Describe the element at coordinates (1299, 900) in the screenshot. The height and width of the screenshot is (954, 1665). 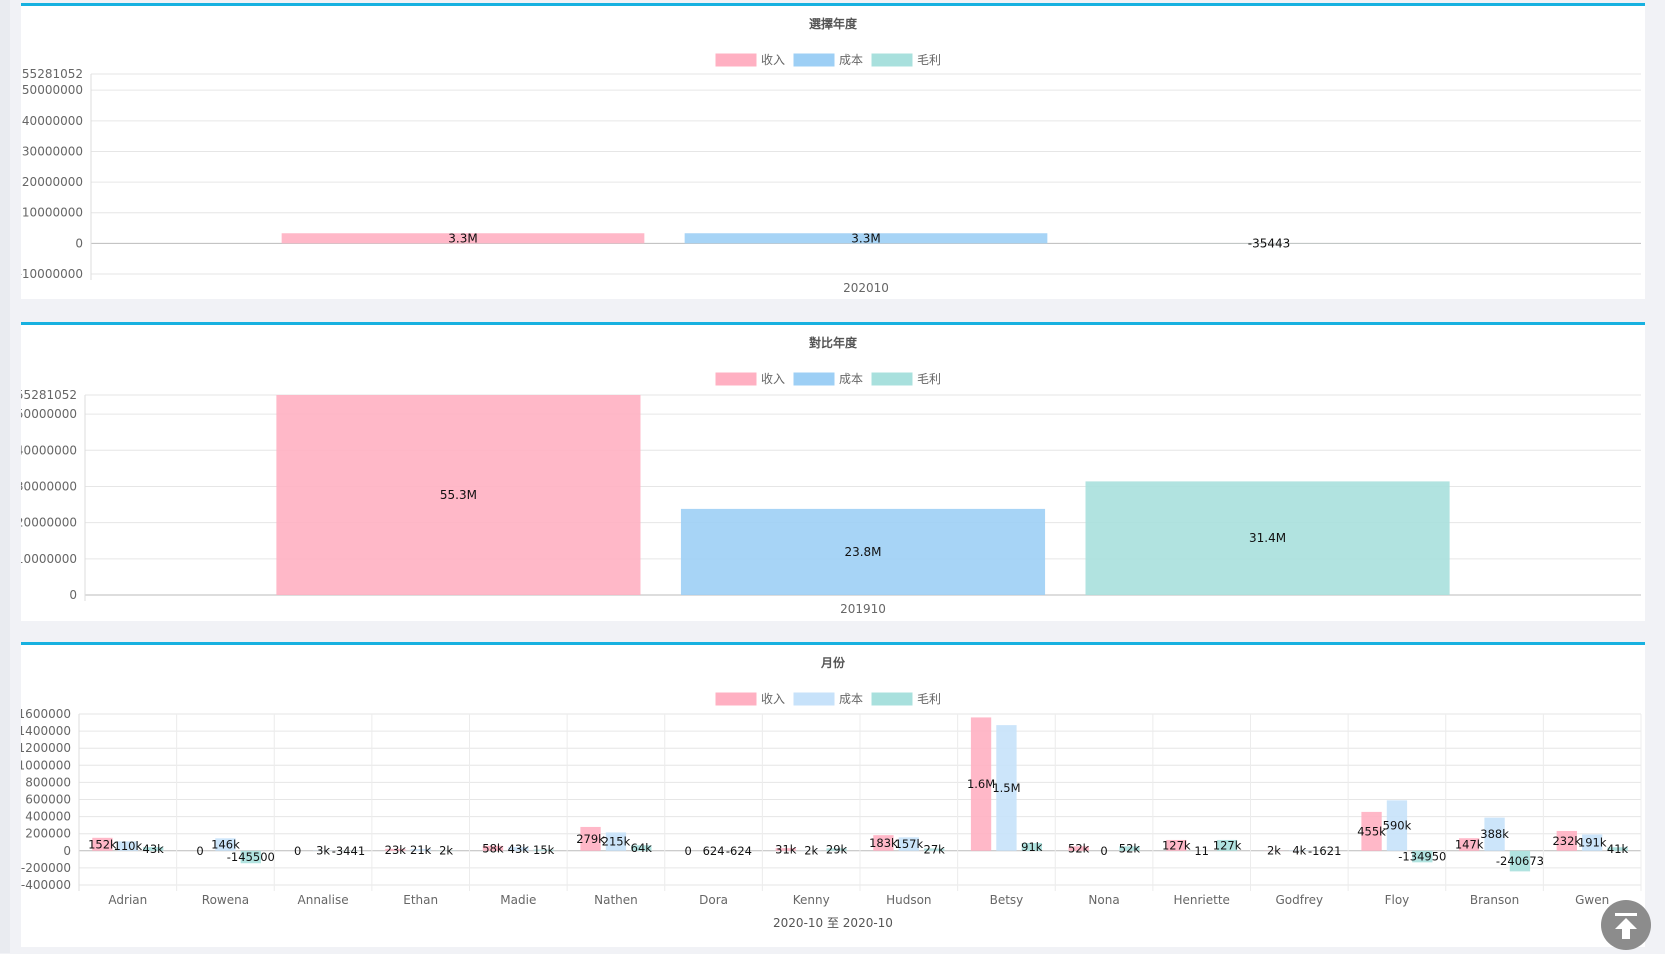
I see `x-tick-label: Godfrey` at that location.